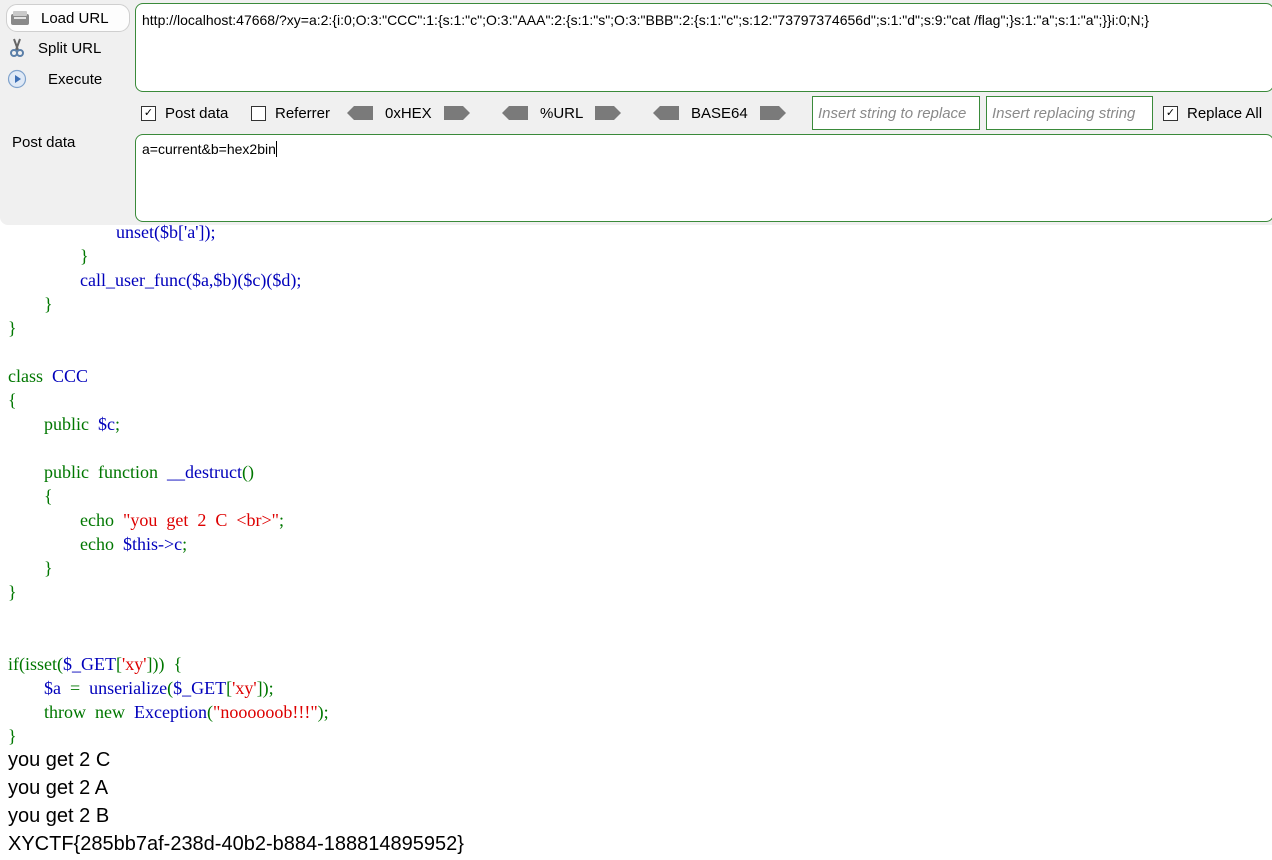 The width and height of the screenshot is (1272, 860). What do you see at coordinates (166, 232) in the screenshot?
I see `code-line-unset: unset($b['a']);` at bounding box center [166, 232].